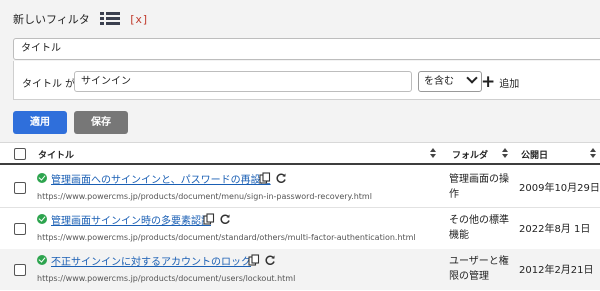 This screenshot has width=600, height=291. What do you see at coordinates (472, 78) in the screenshot?
I see `chevron-down-icon` at bounding box center [472, 78].